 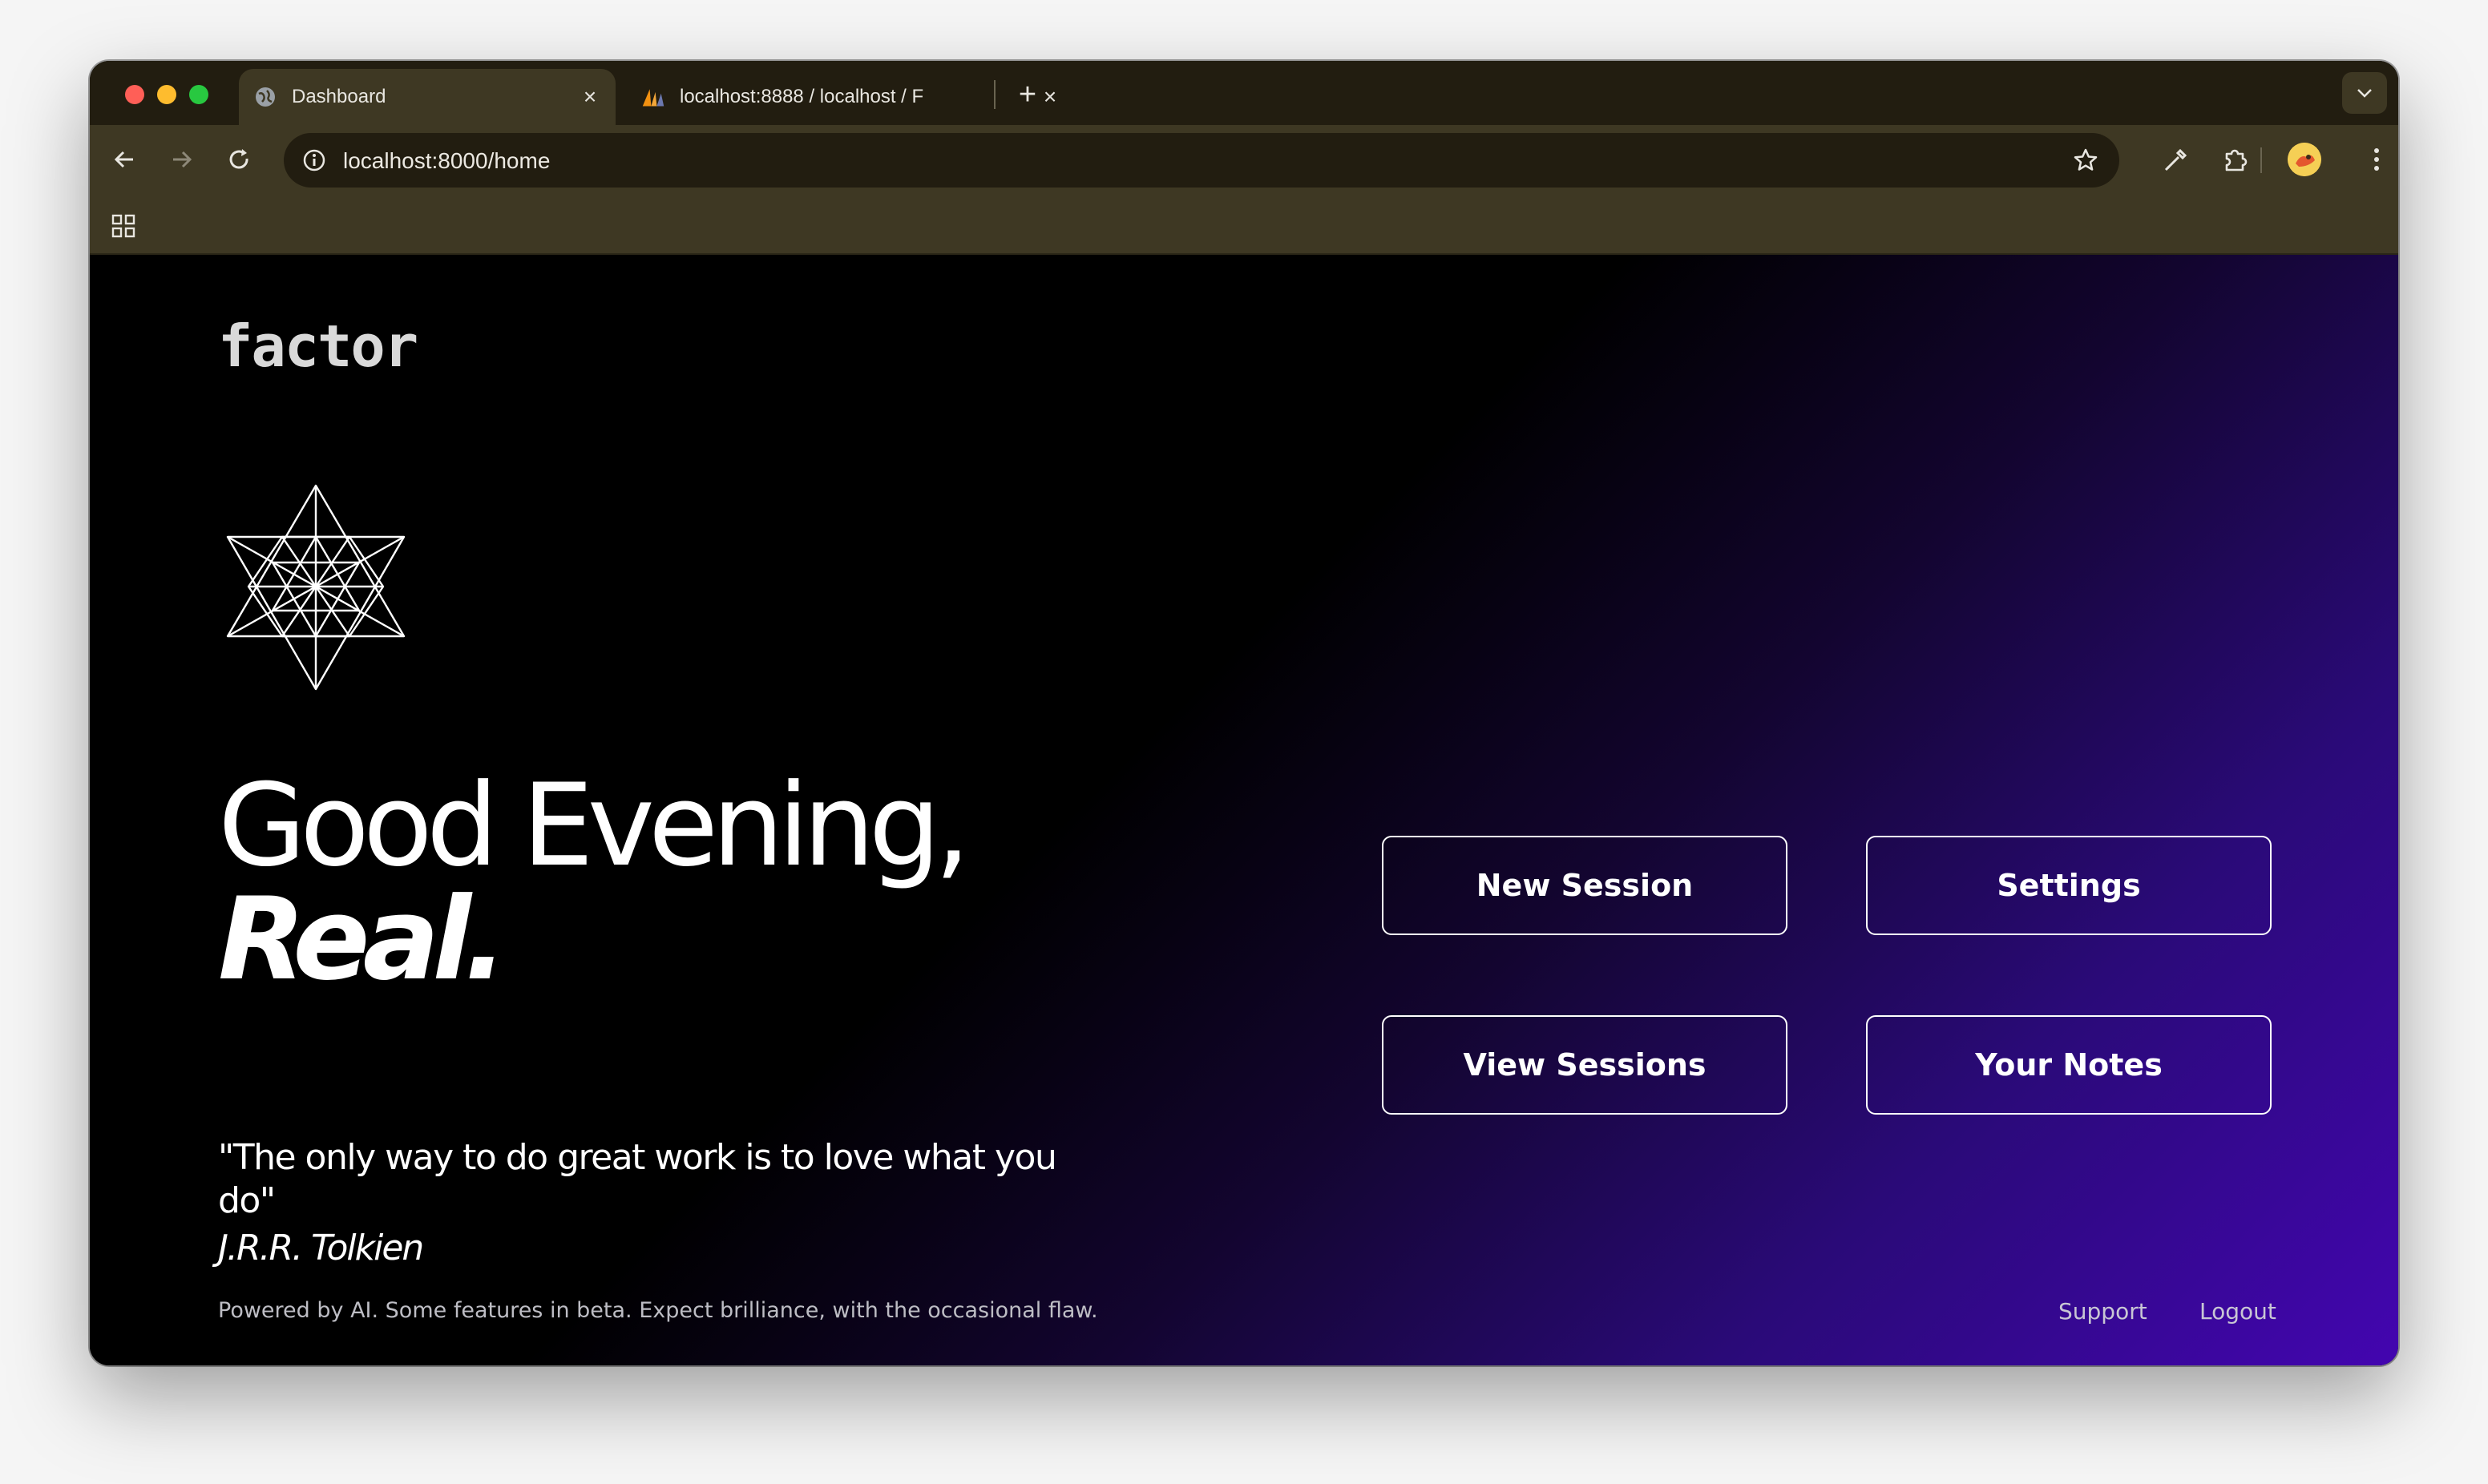 I want to click on browser-menu-icon, so click(x=2376, y=160).